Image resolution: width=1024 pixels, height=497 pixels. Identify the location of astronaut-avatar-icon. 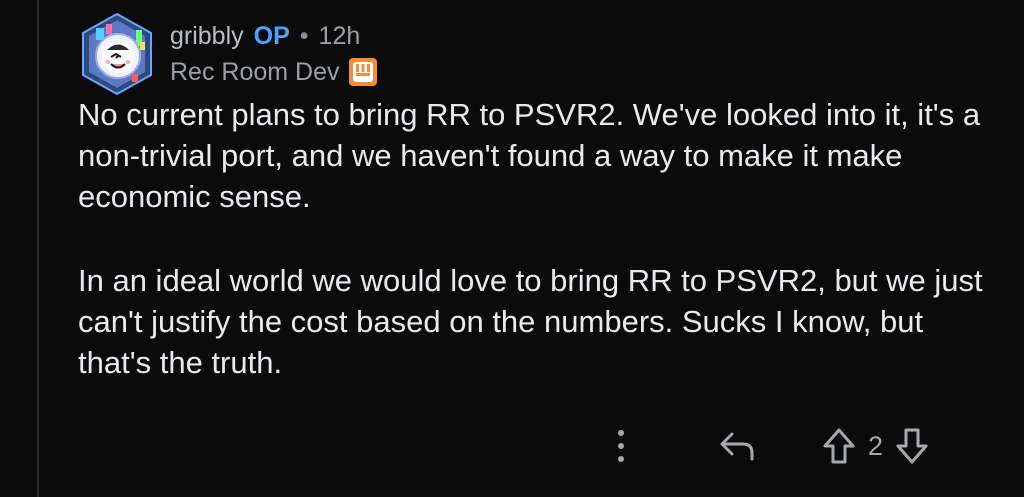
(117, 54).